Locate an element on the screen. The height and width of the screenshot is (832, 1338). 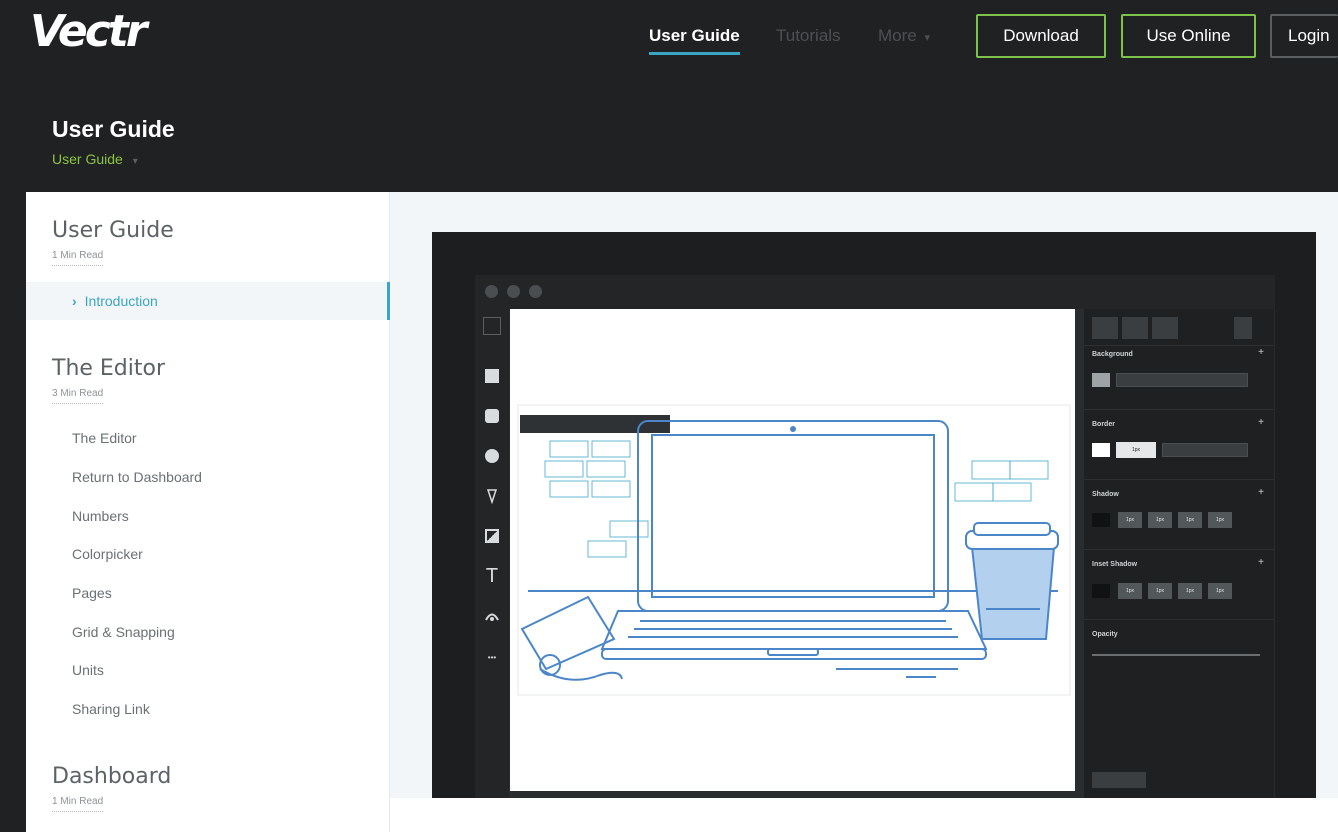
path-icon is located at coordinates (492, 616).